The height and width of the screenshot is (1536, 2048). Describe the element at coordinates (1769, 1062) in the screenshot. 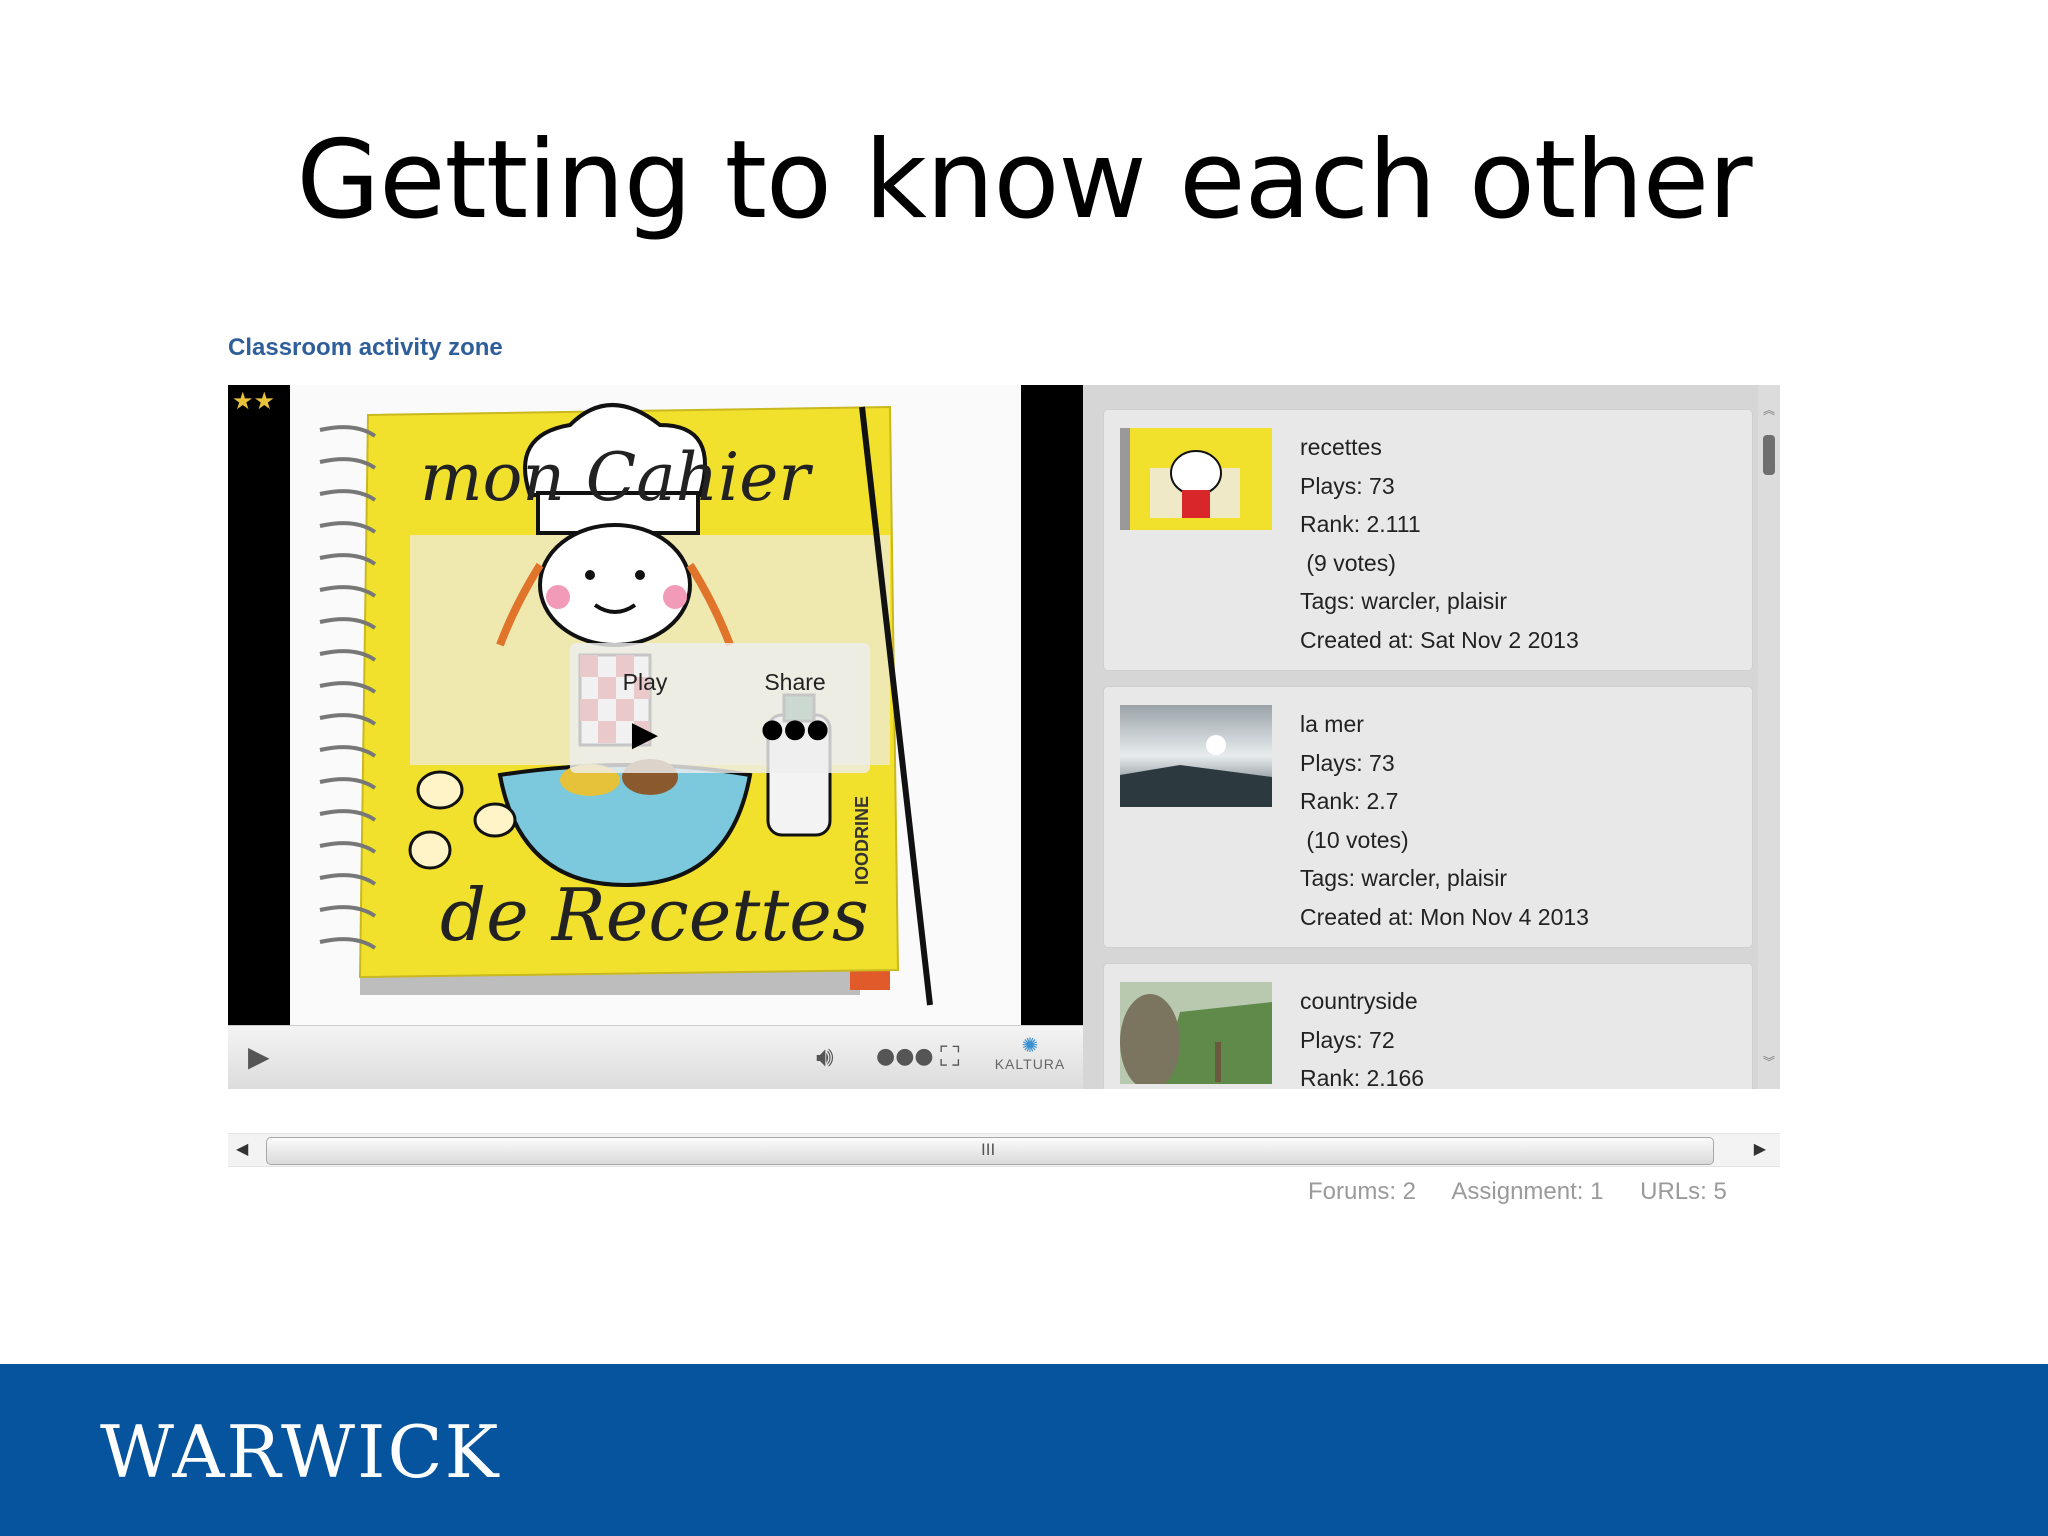

I see `scroll-down-icon: ︾` at that location.